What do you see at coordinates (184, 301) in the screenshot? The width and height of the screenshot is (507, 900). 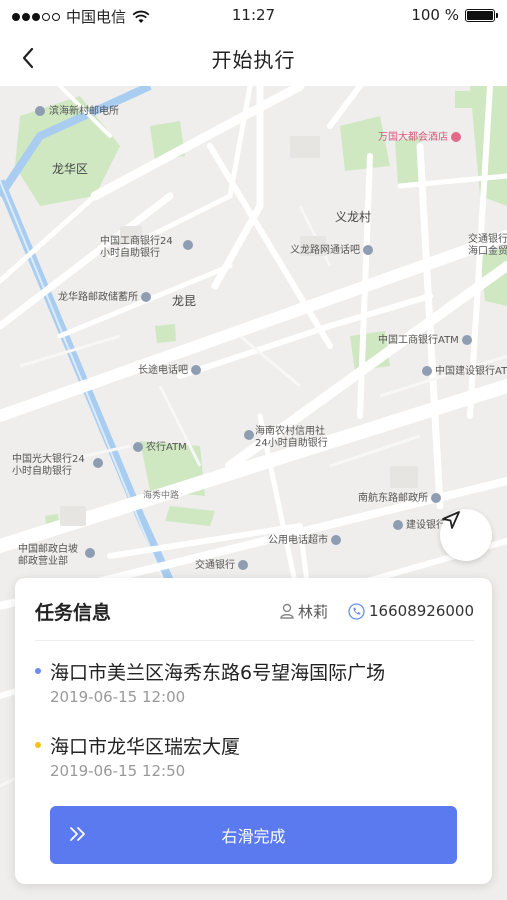 I see `map-label-longkun: 龙昆` at bounding box center [184, 301].